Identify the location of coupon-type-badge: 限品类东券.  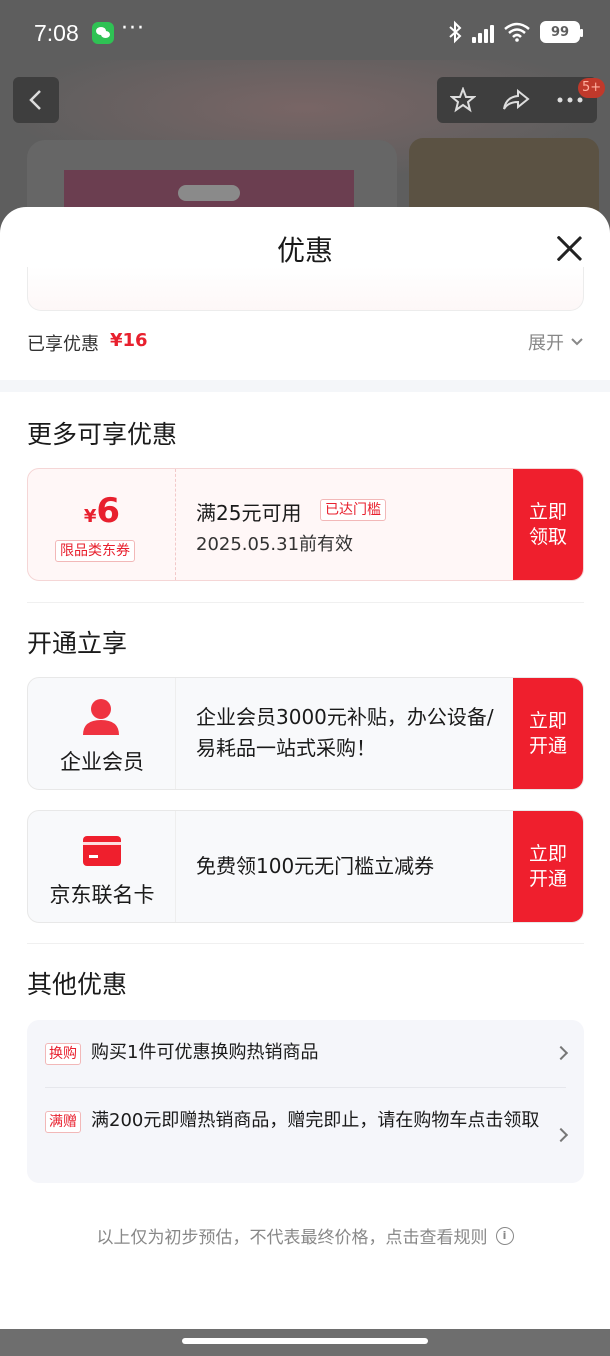
(95, 551).